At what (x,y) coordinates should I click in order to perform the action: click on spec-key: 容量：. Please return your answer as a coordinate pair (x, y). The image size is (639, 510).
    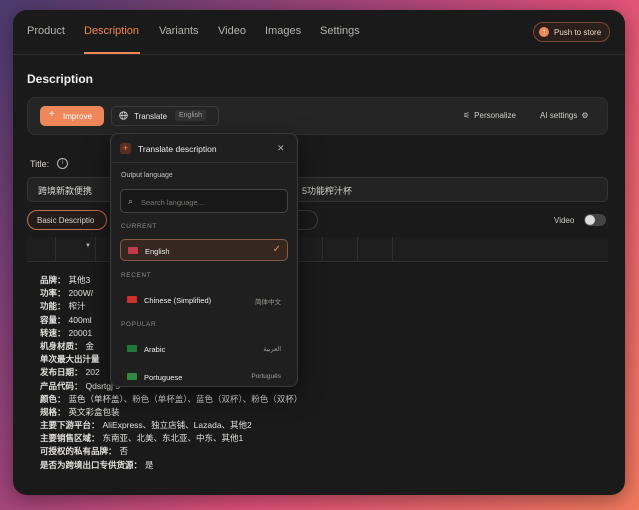
    Looking at the image, I should click on (53, 319).